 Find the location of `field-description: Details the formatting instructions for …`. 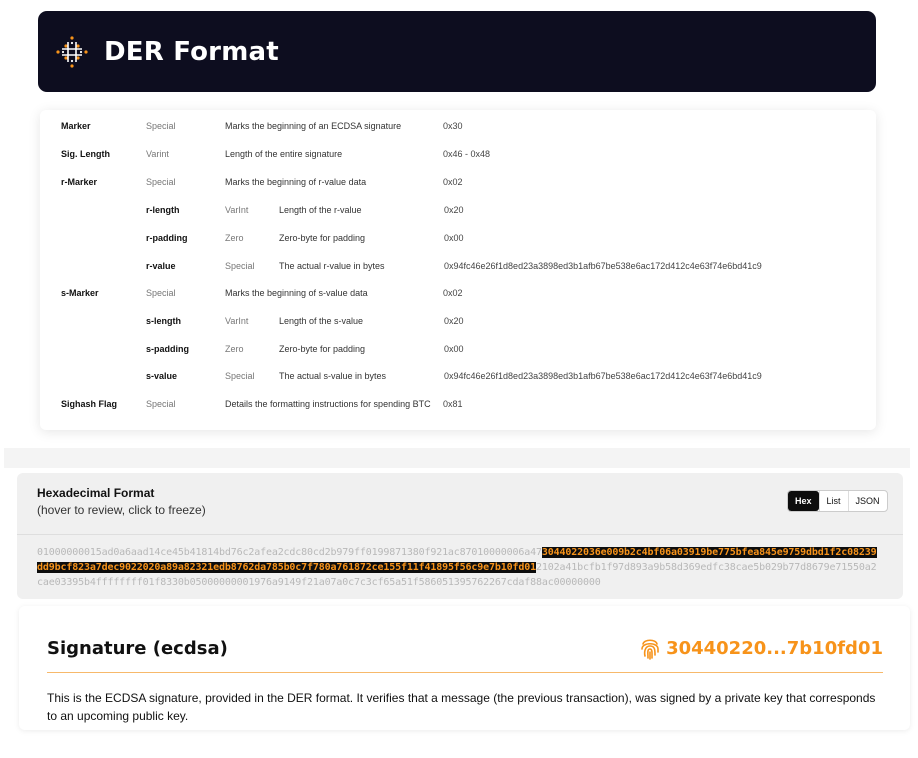

field-description: Details the formatting instructions for … is located at coordinates (328, 404).